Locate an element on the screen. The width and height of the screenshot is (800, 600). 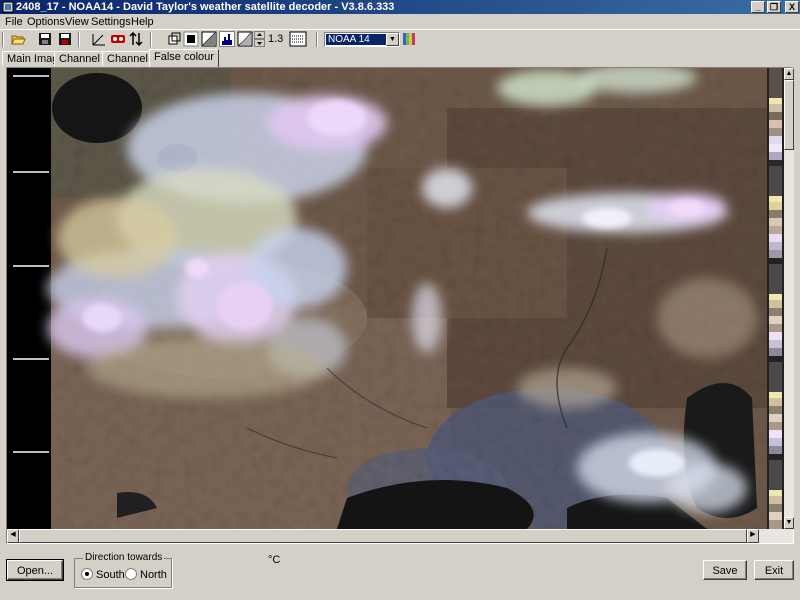
radio-south: South is located at coordinates (103, 575).